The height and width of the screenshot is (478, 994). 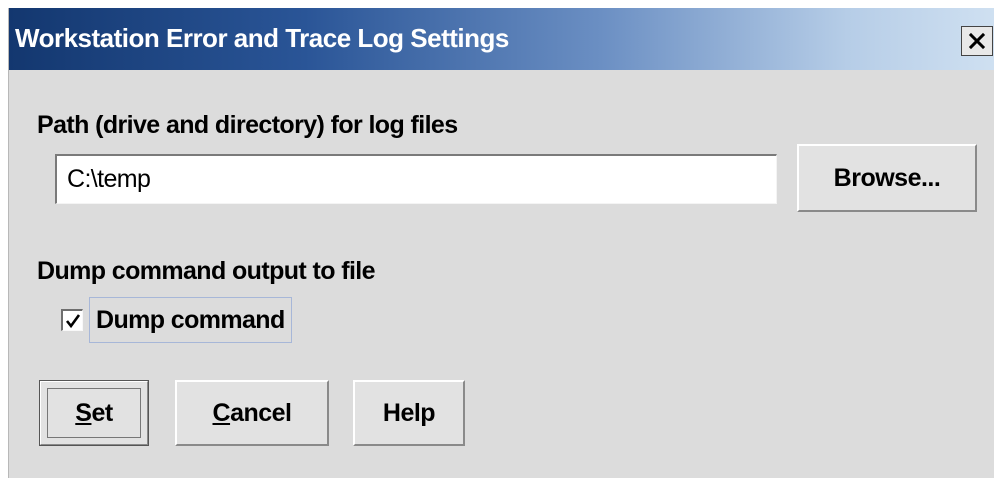 I want to click on cancel-button-label: Cancel, so click(x=252, y=413).